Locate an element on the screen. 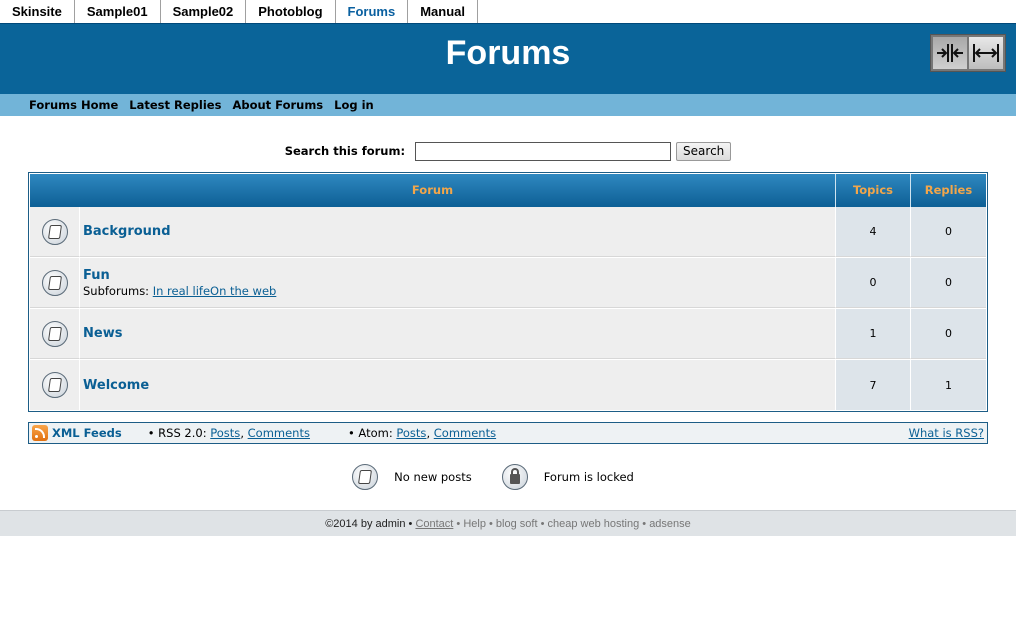 This screenshot has height=640, width=1016. subforums-line: Subforums: In real lifeOn the web is located at coordinates (459, 291).